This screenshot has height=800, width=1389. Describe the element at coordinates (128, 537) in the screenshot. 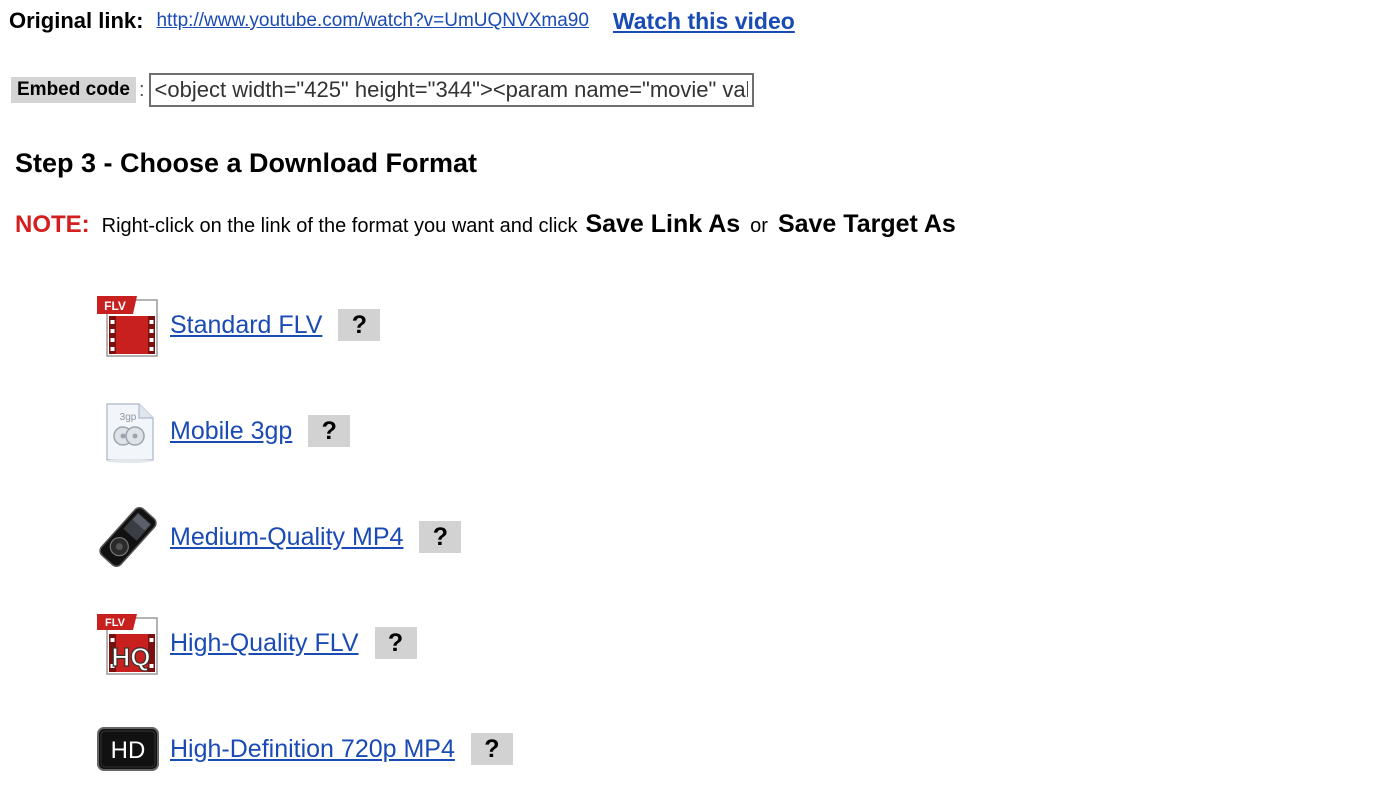

I see `mp4-player-icon` at that location.